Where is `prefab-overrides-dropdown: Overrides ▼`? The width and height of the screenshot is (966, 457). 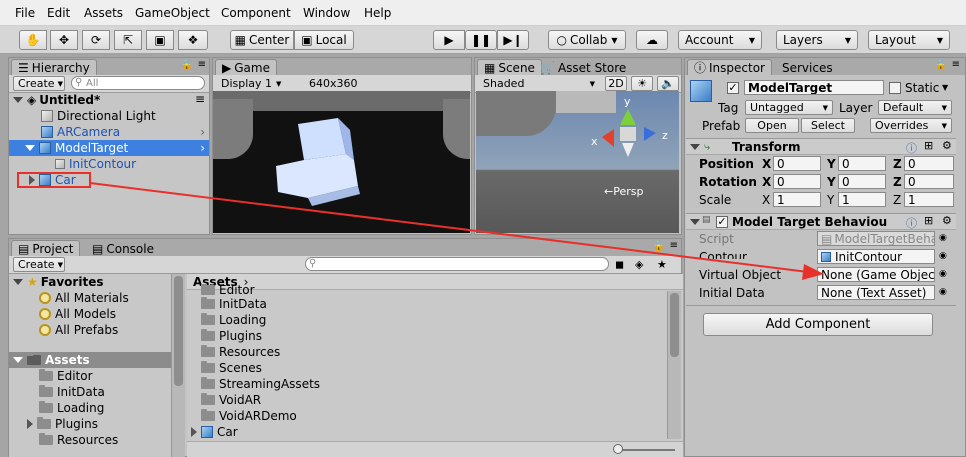 prefab-overrides-dropdown: Overrides ▼ is located at coordinates (911, 125).